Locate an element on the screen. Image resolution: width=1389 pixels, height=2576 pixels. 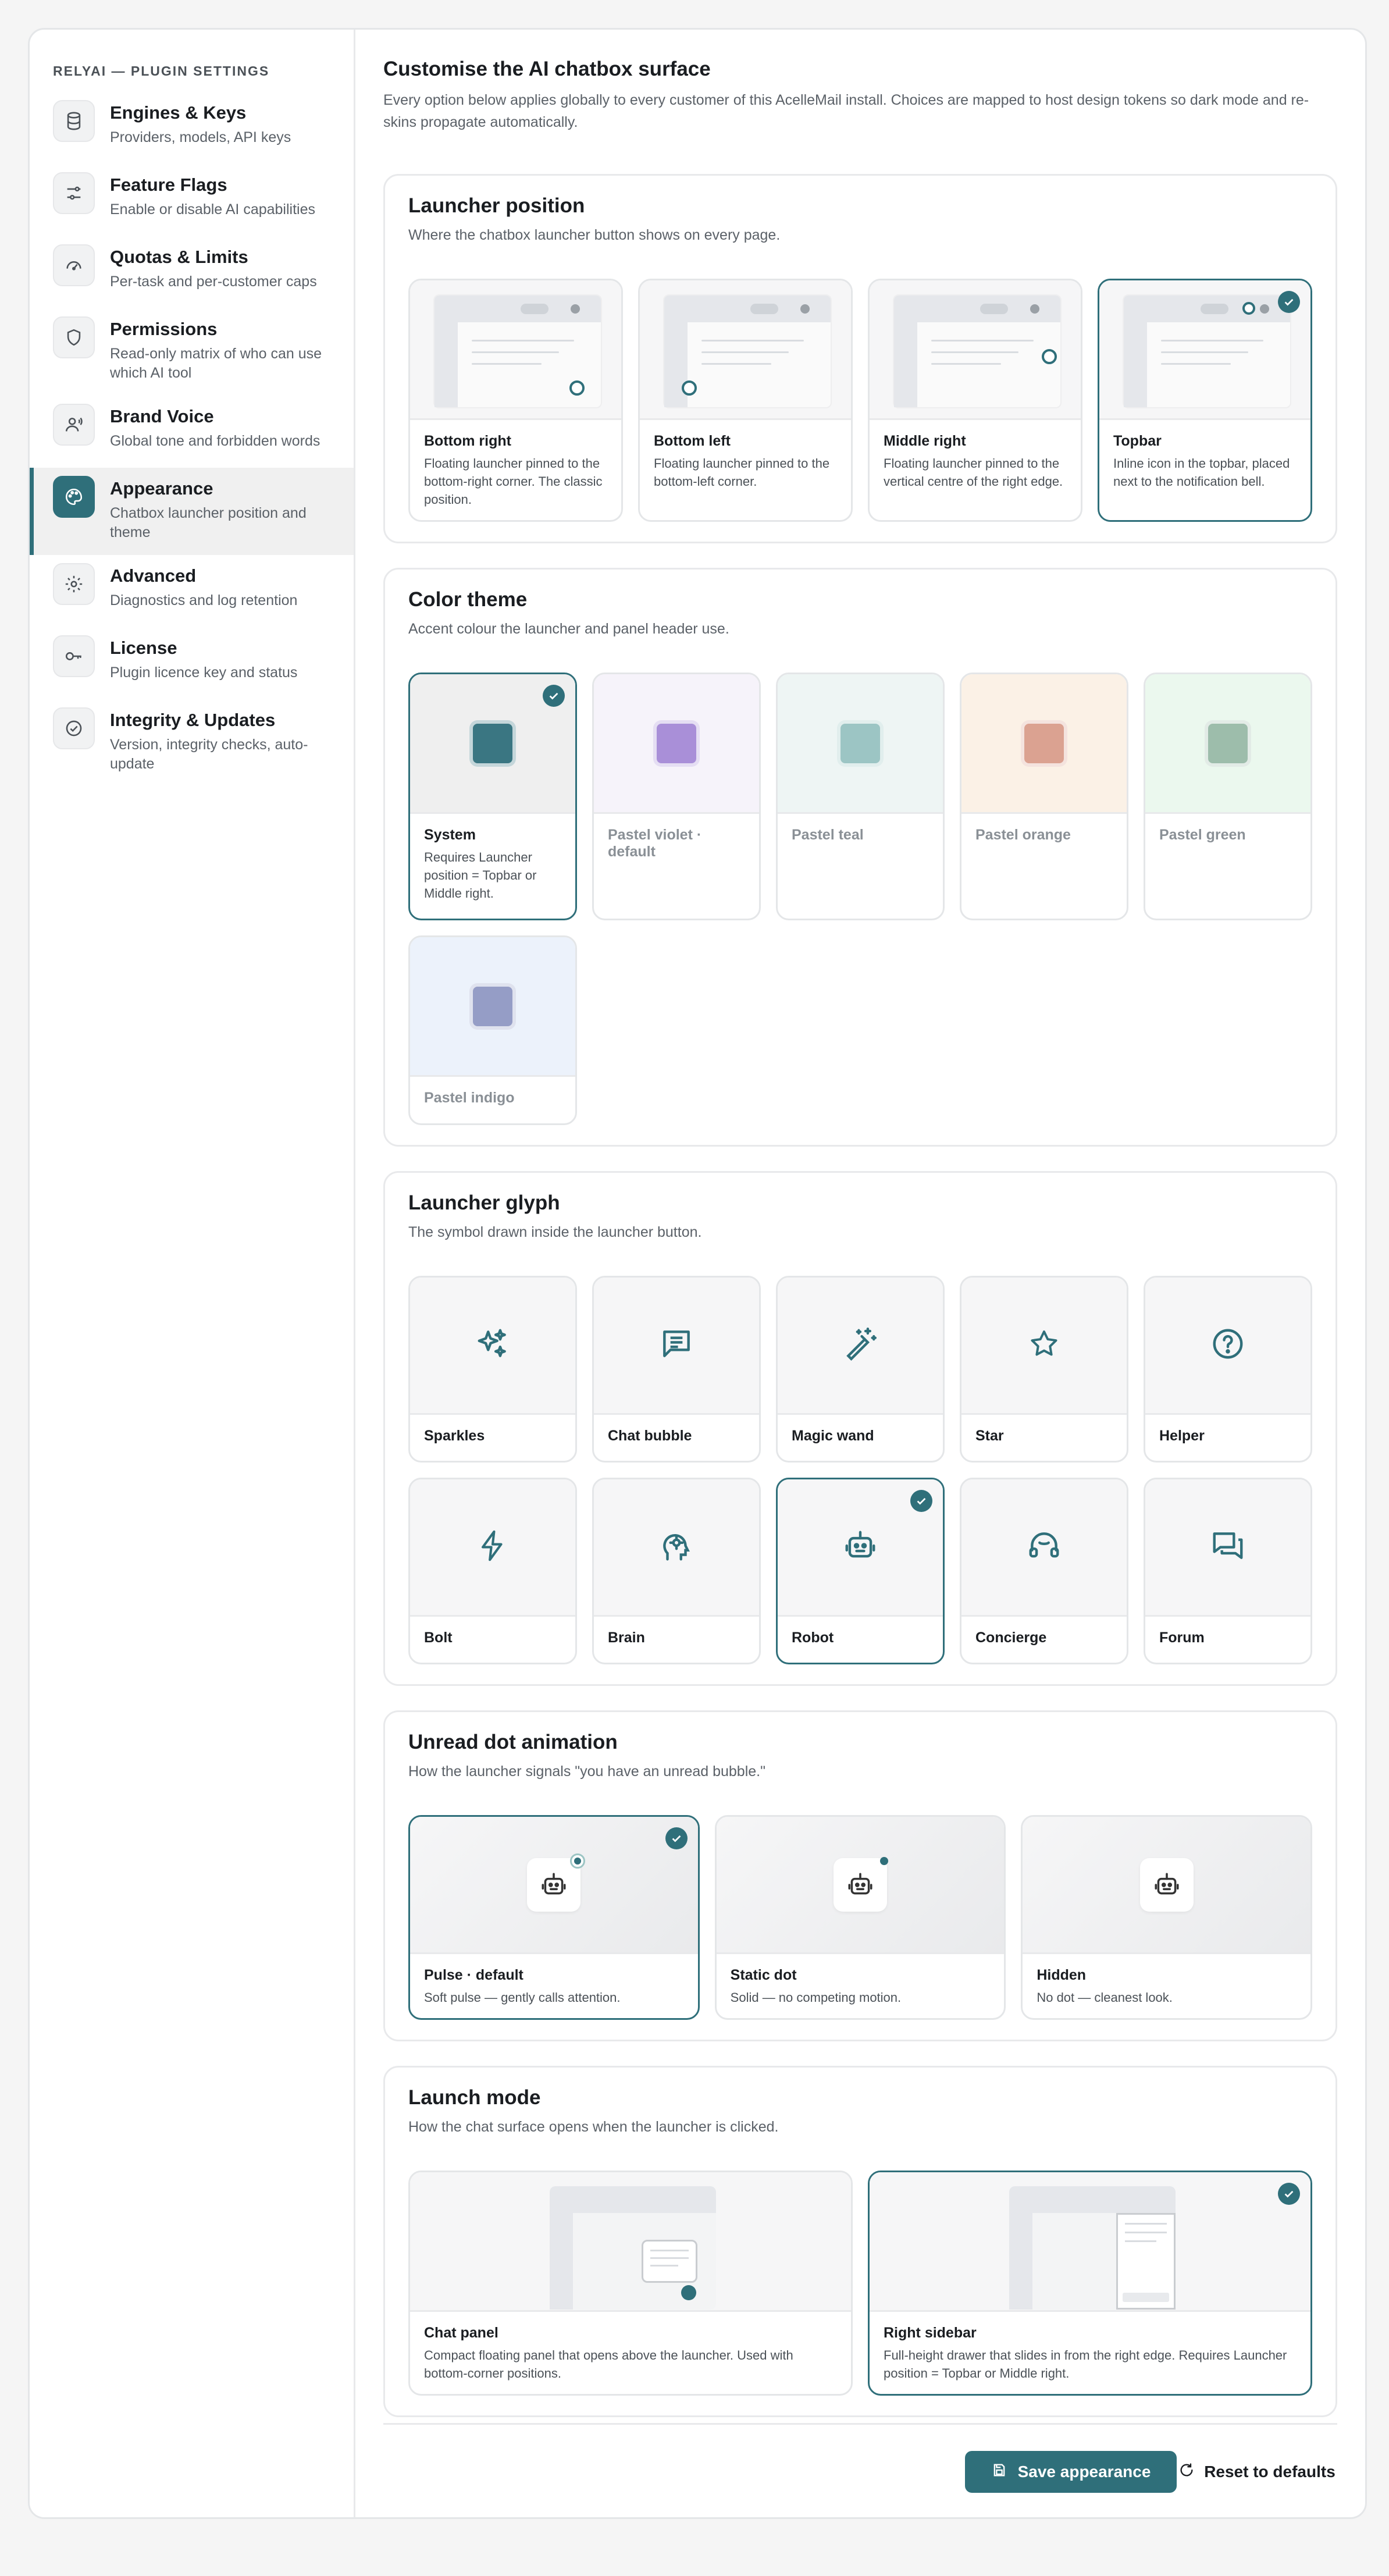
option-title: Pastel violet · default is located at coordinates (655, 843).